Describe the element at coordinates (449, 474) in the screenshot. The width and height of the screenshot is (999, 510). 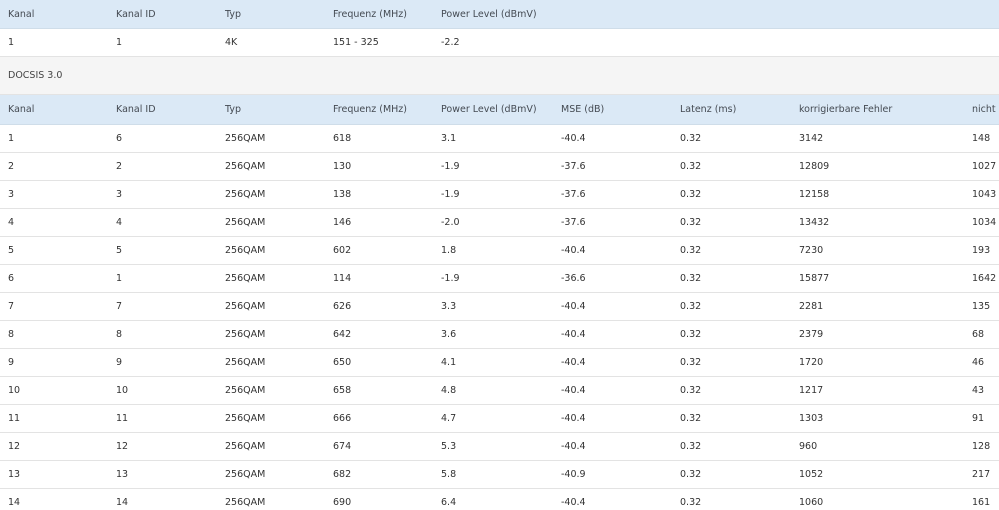
I see `cell-power-level: 5.8` at that location.